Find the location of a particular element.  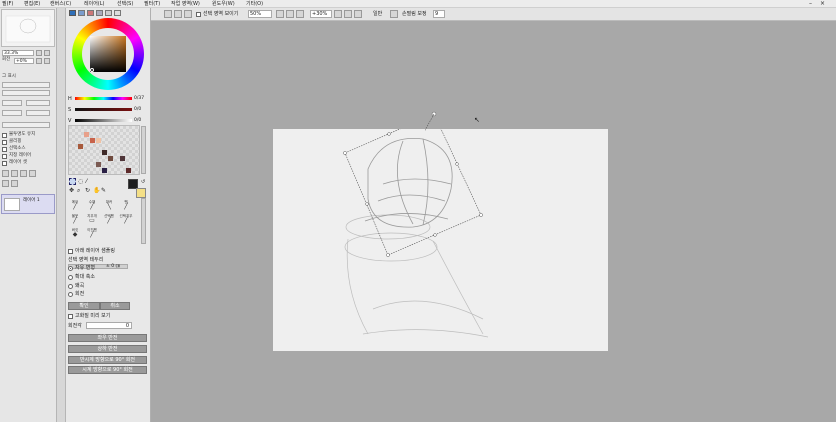

scratchpad-tab-icon is located at coordinates (108, 13).